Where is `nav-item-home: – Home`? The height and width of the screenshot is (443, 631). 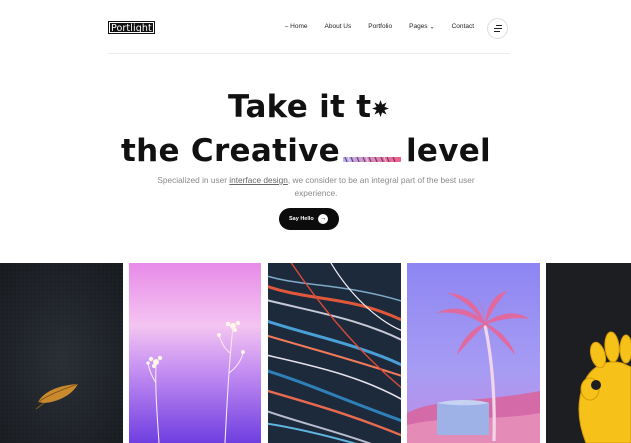 nav-item-home: – Home is located at coordinates (296, 26).